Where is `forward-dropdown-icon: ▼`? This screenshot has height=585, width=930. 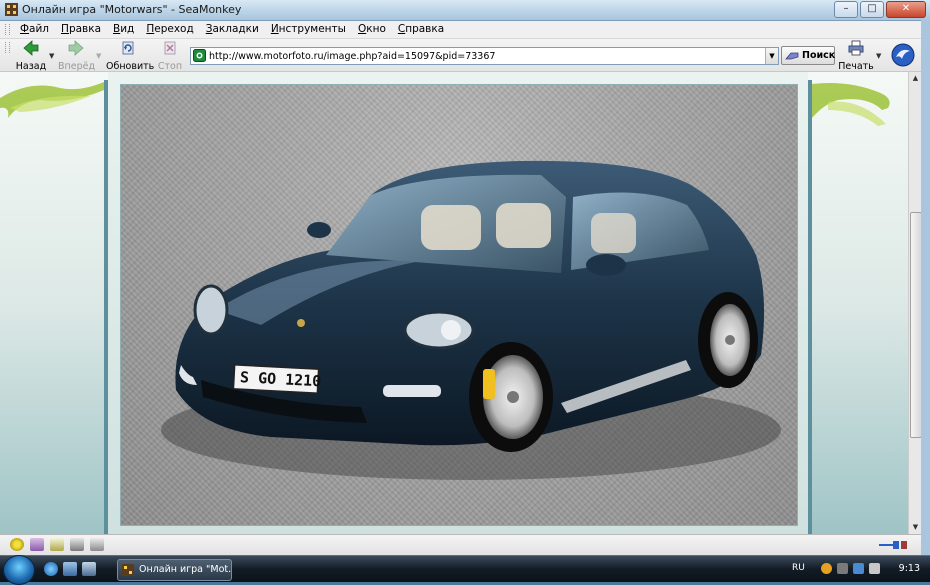
forward-dropdown-icon: ▼ is located at coordinates (98, 56).